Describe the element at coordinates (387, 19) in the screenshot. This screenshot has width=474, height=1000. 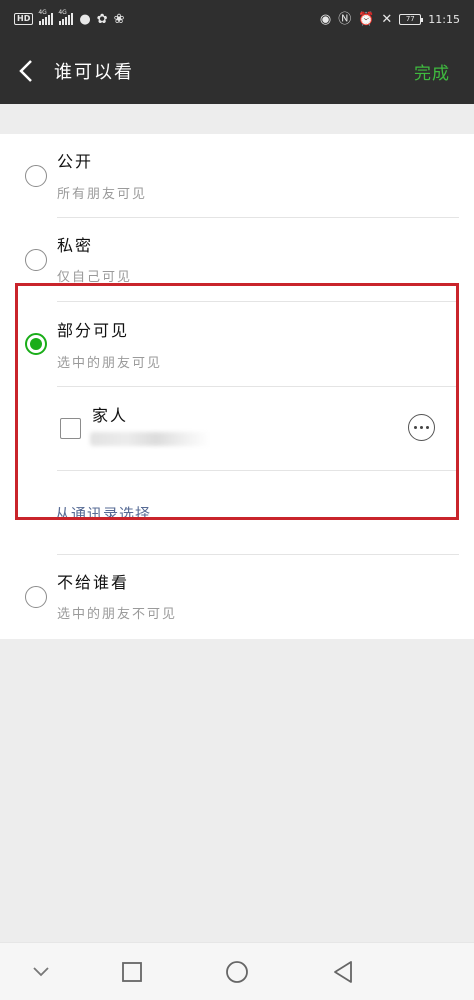
I see `mute-icon: ✕` at that location.